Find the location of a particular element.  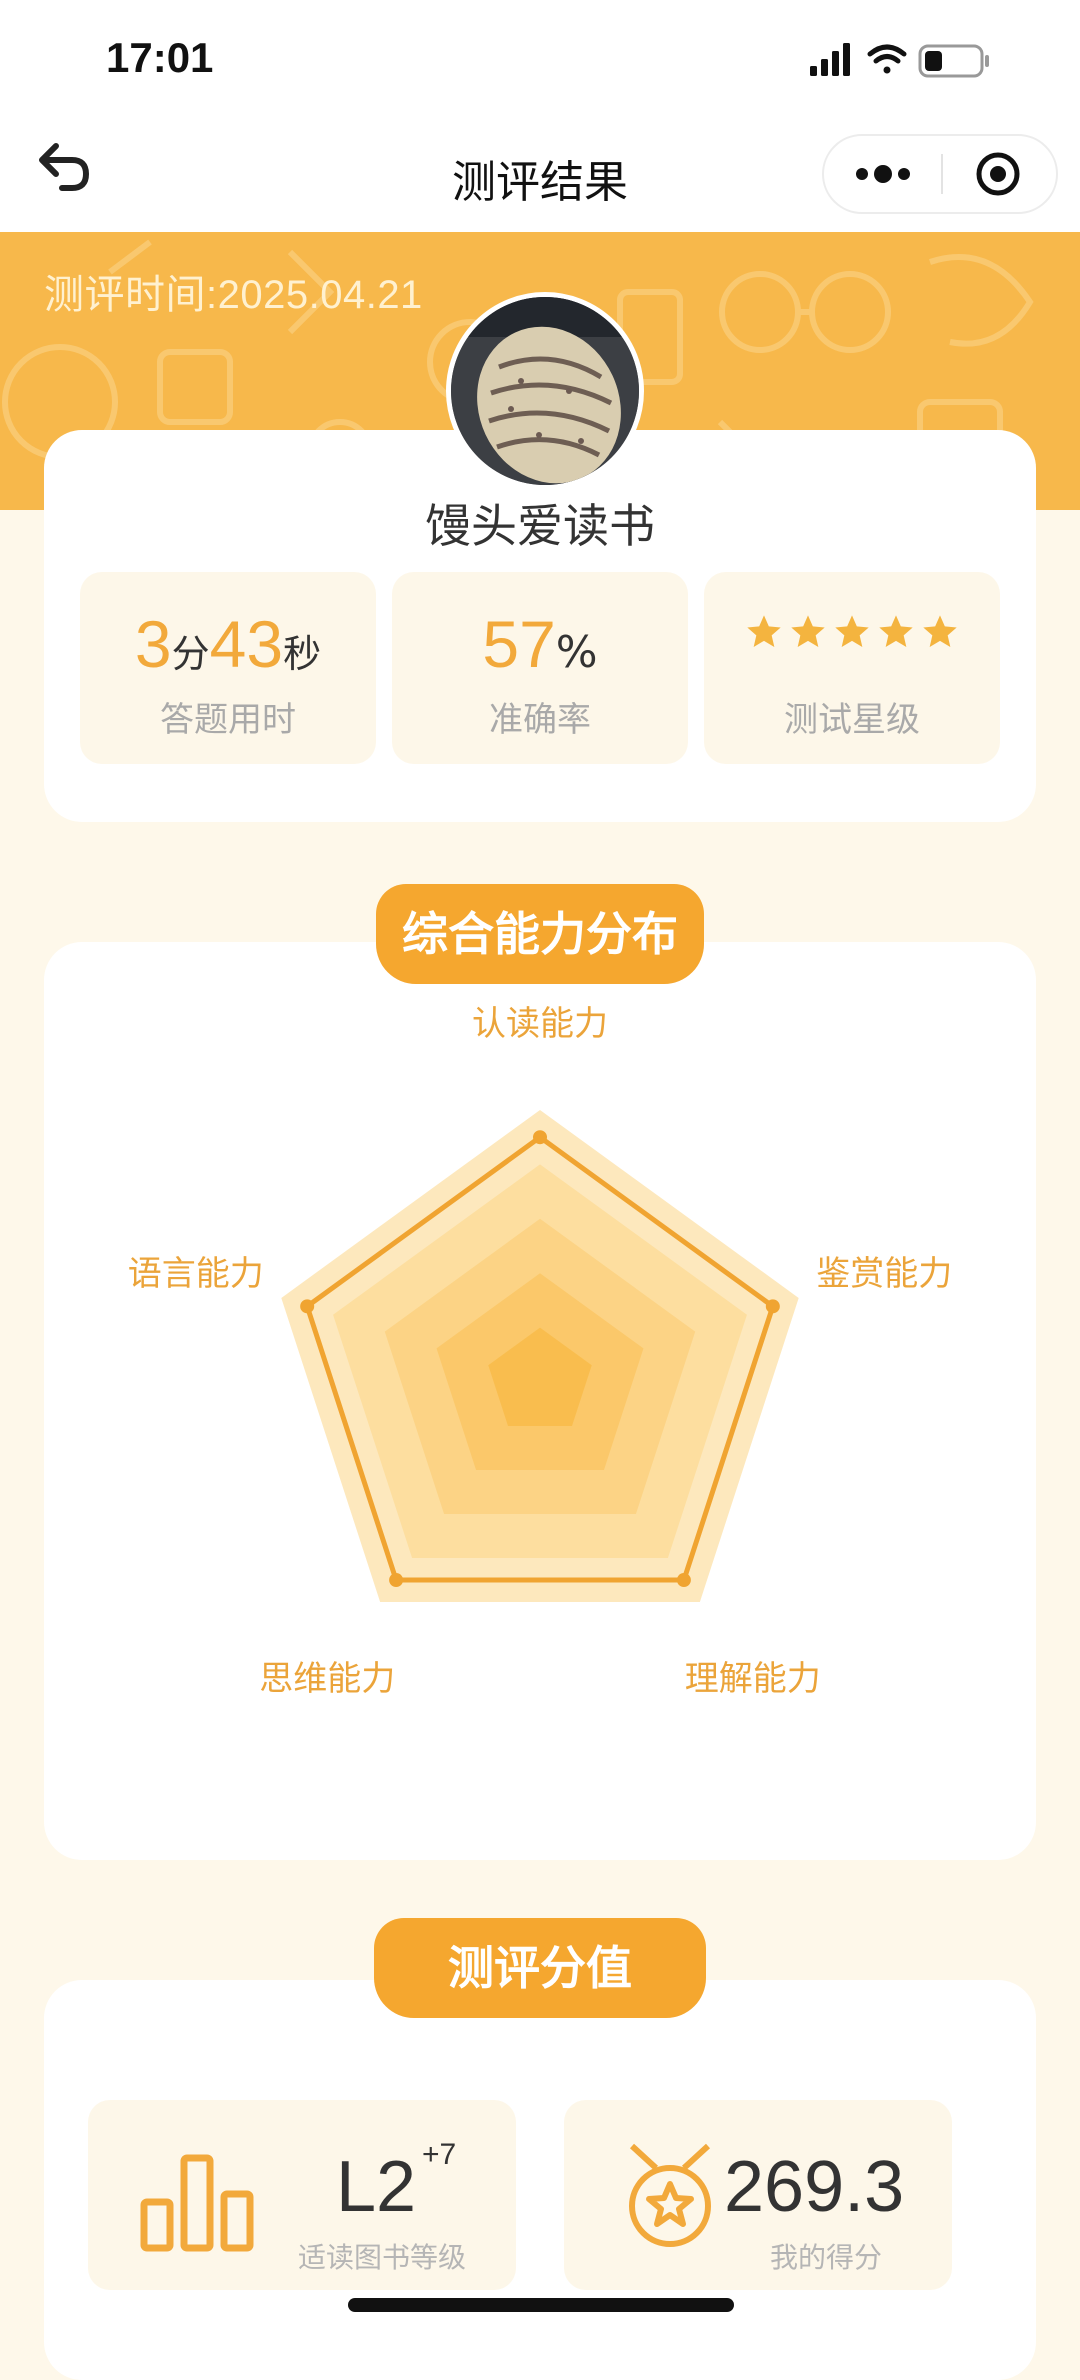

avatar is located at coordinates (545, 391).